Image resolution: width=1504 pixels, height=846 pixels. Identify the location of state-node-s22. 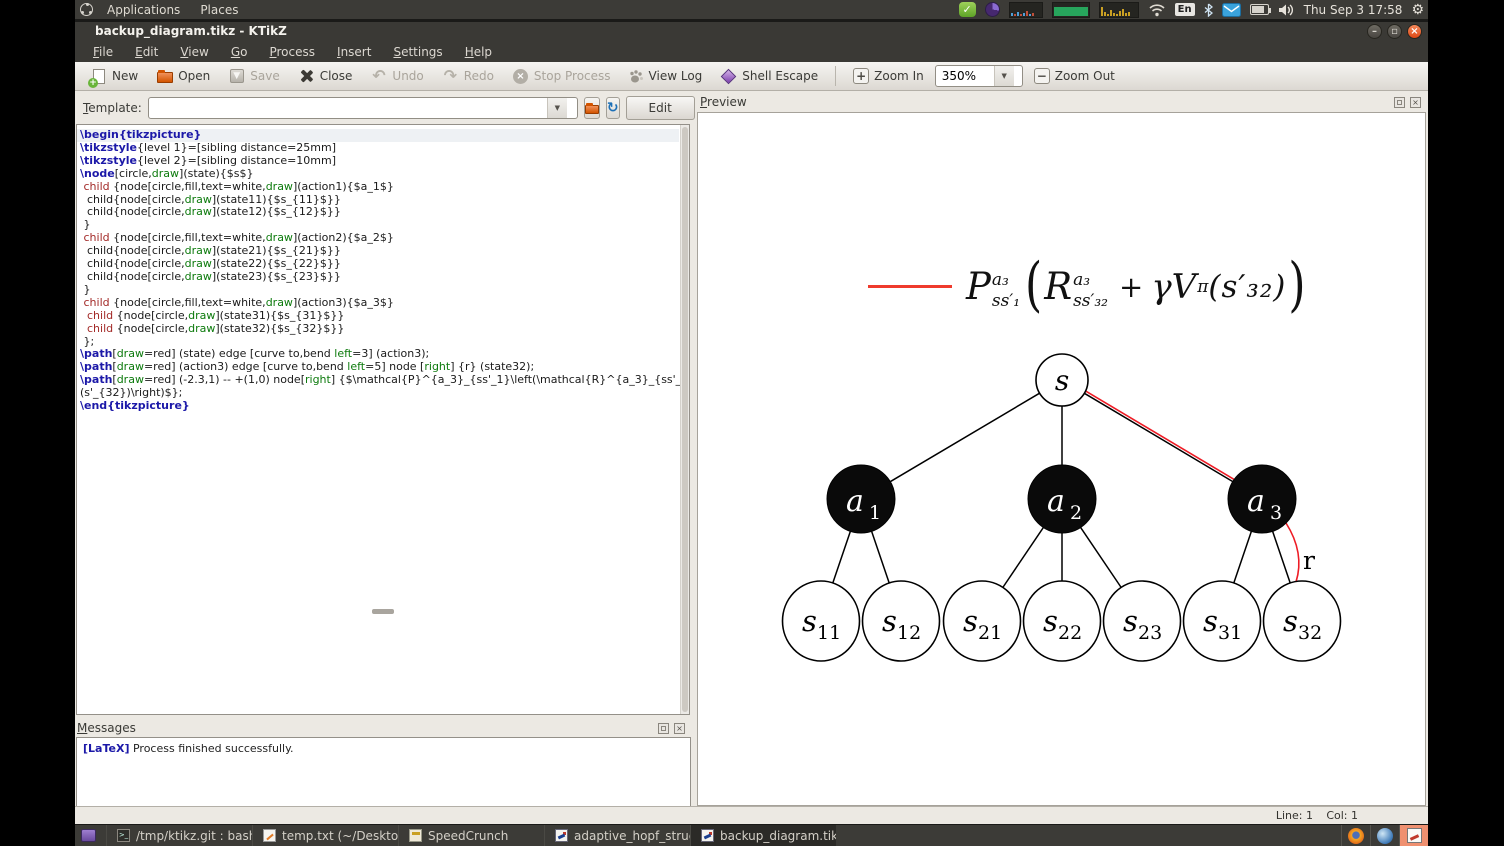
(1062, 621).